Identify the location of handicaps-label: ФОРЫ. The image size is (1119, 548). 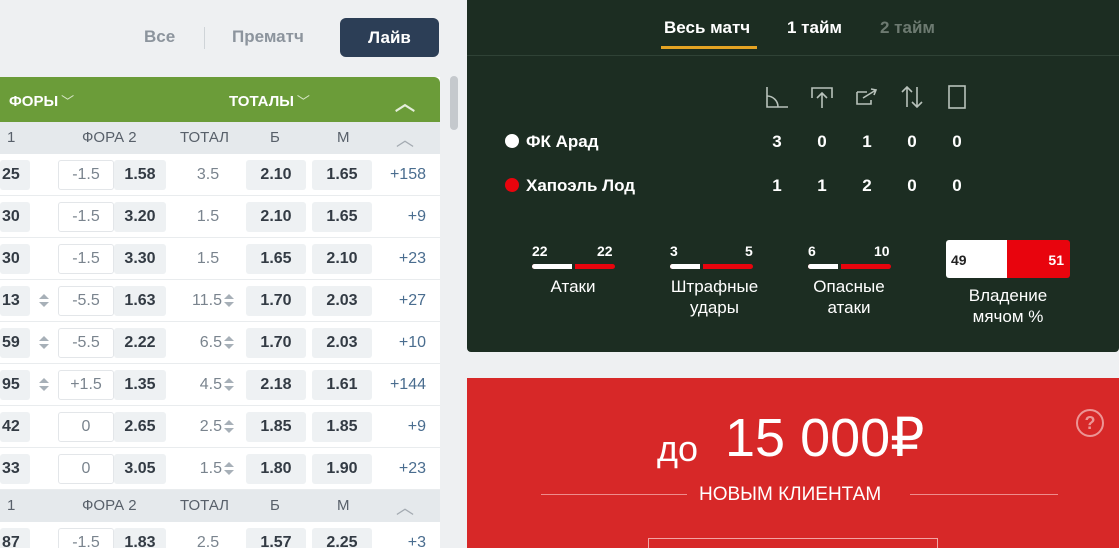
(34, 101).